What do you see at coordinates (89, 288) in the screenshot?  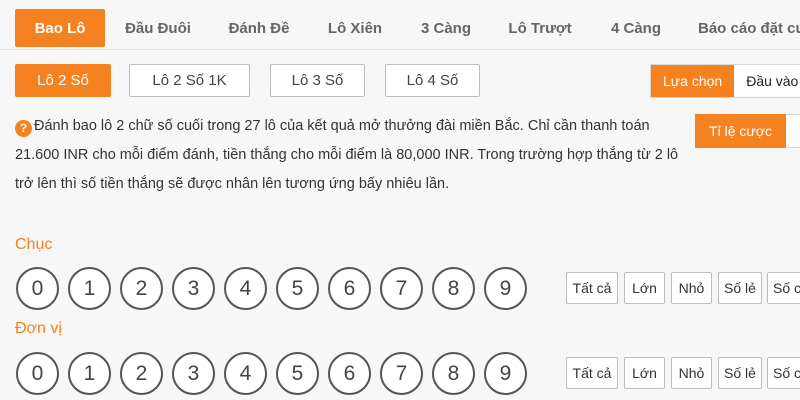 I see `tens-ball-1: 1` at bounding box center [89, 288].